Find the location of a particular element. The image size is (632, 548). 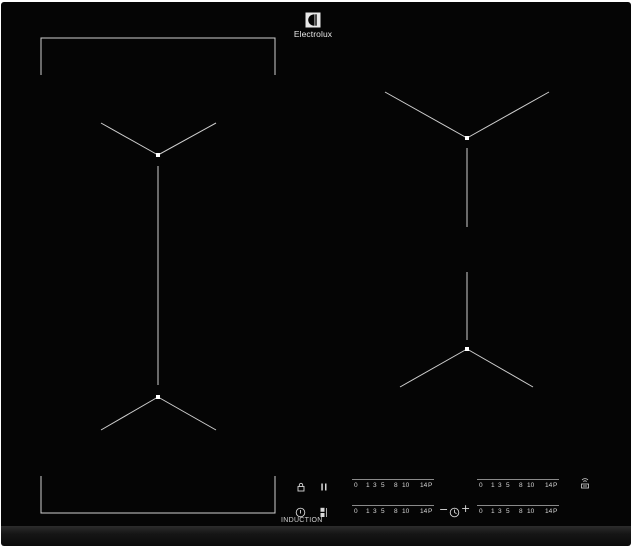

brand-name: Electrolux is located at coordinates (313, 34).